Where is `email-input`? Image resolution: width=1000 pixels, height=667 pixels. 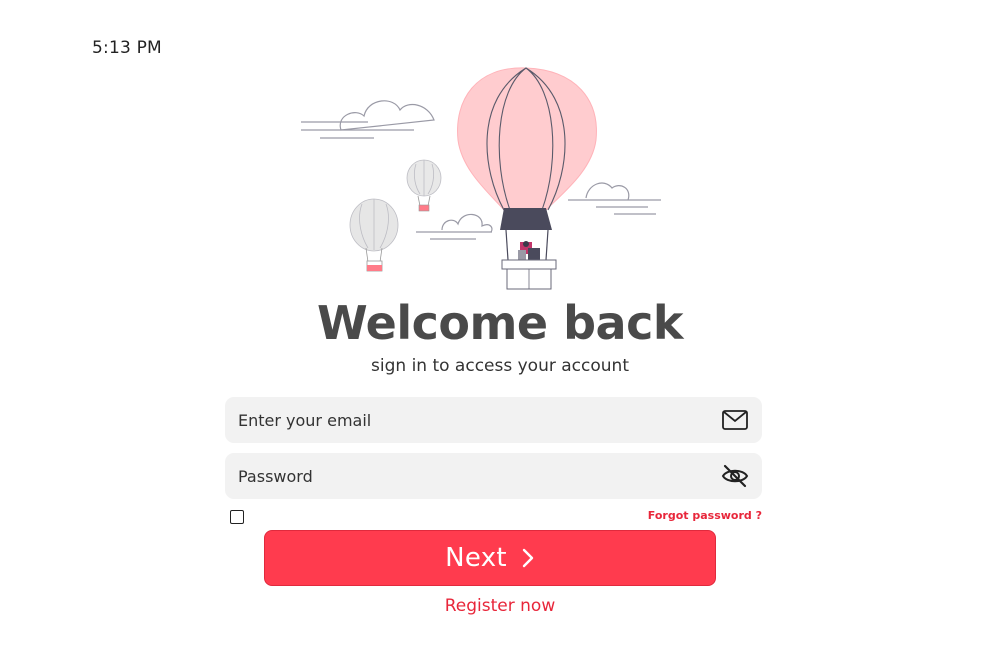 email-input is located at coordinates (473, 420).